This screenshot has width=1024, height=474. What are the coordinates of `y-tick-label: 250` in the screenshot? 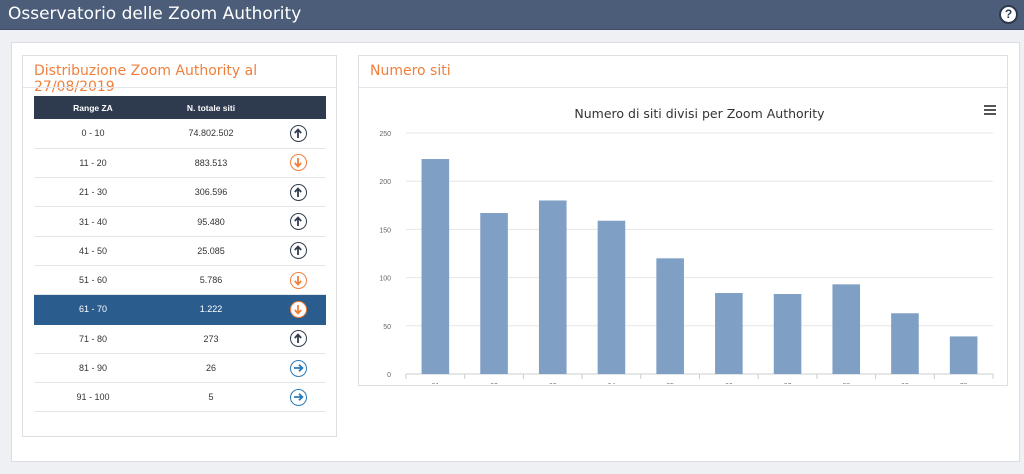 It's located at (385, 134).